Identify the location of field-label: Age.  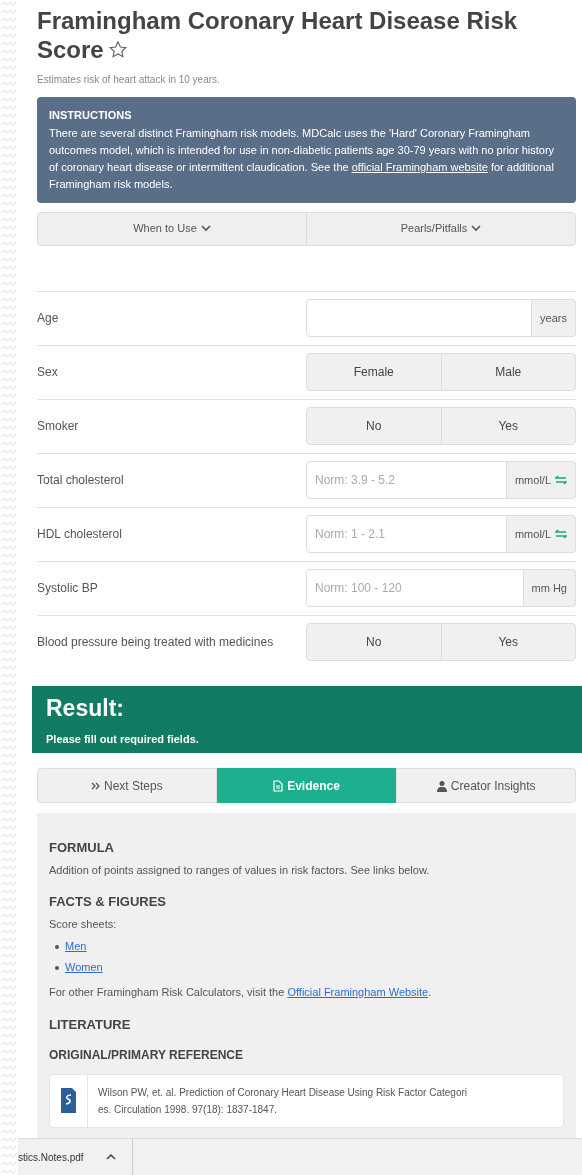
(48, 318).